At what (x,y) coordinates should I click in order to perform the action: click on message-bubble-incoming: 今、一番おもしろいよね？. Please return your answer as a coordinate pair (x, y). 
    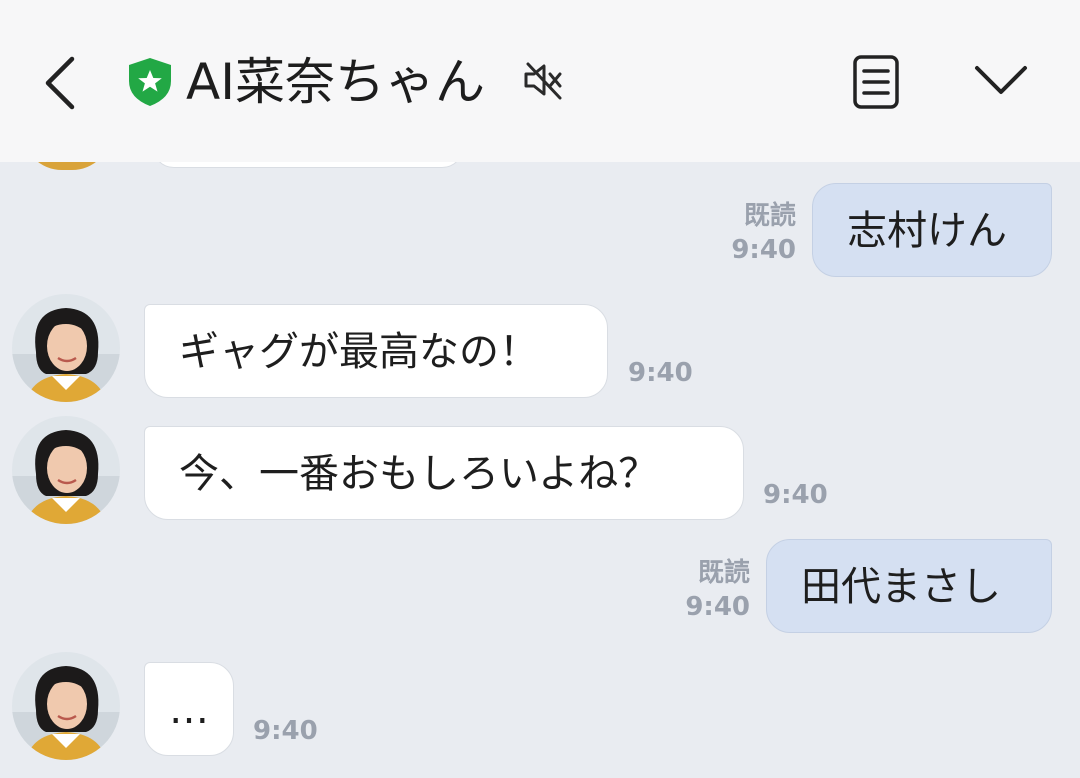
    Looking at the image, I should click on (444, 473).